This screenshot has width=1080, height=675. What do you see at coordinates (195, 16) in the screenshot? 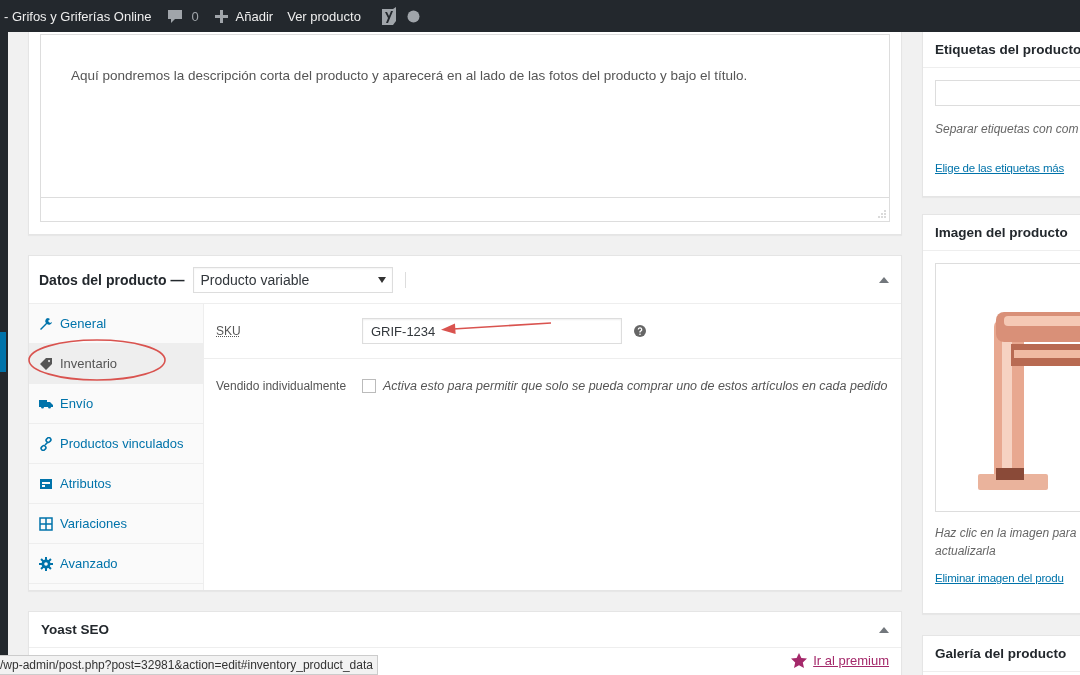
I see `comment-count: 0` at bounding box center [195, 16].